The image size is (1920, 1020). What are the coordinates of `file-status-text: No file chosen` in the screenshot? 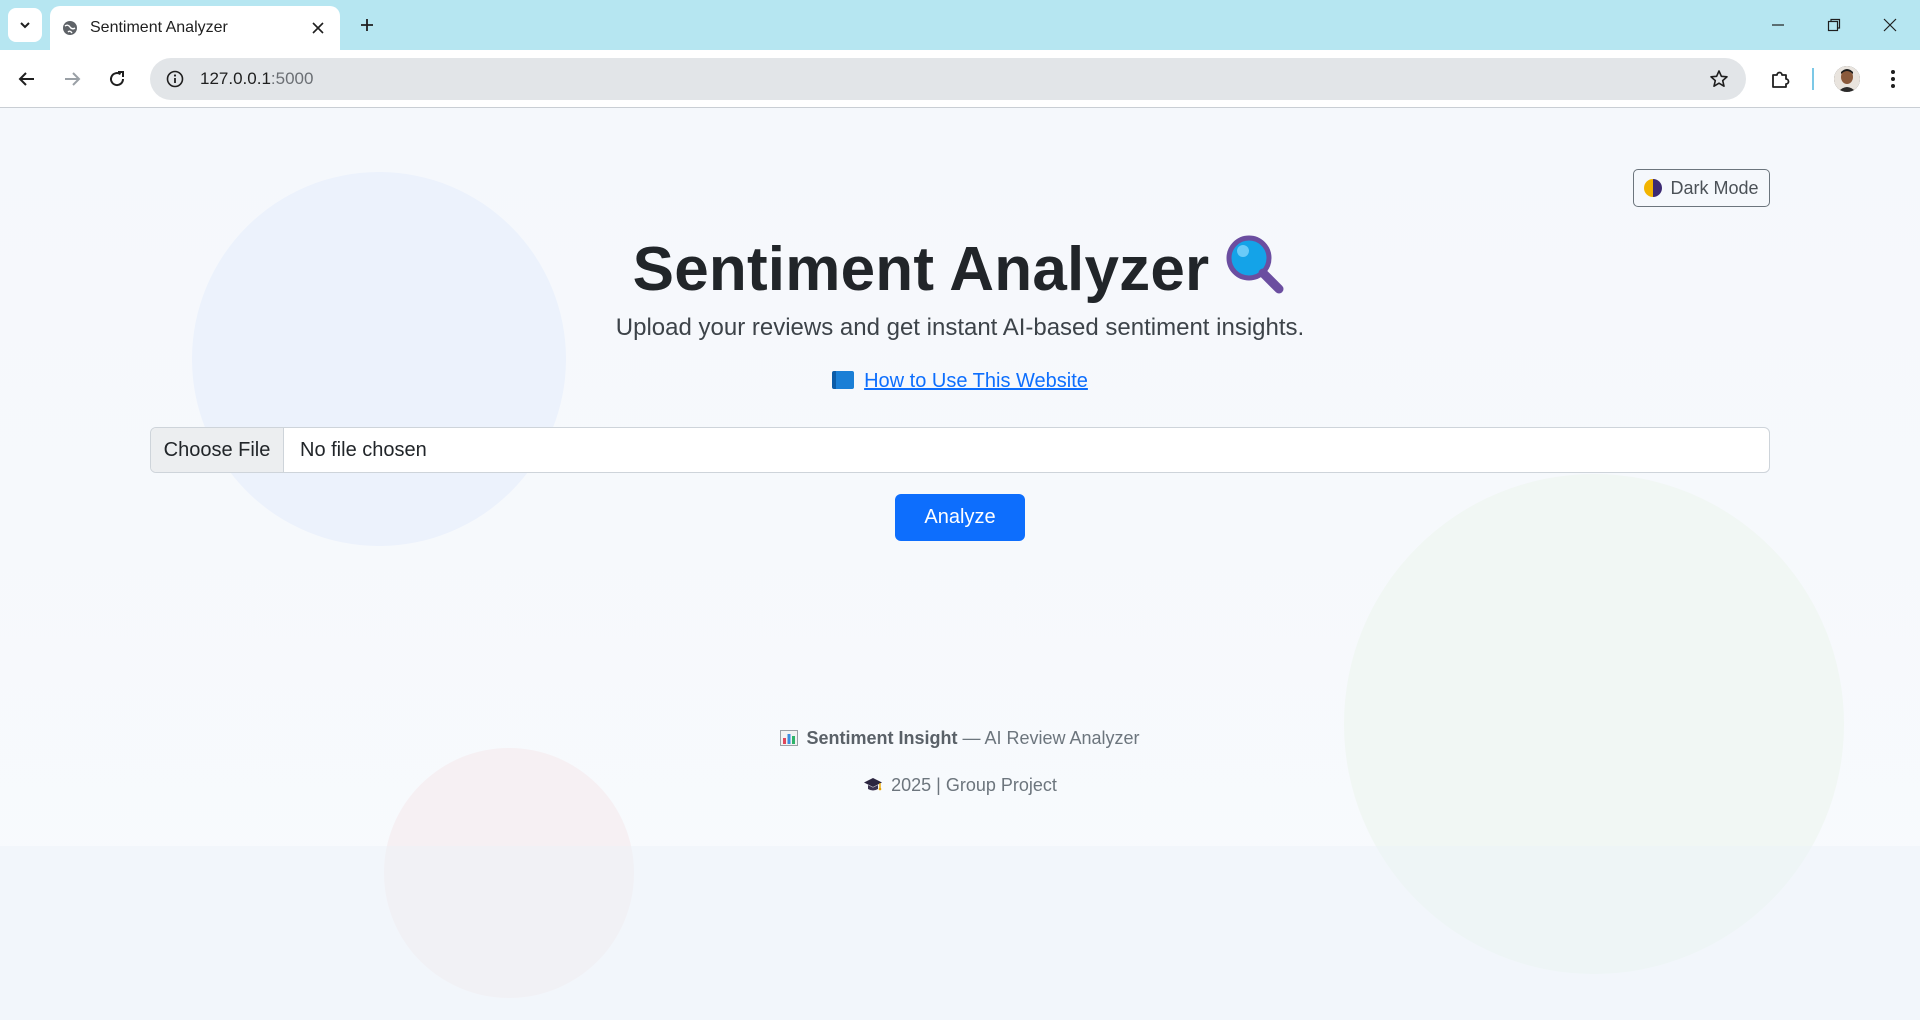 It's located at (363, 449).